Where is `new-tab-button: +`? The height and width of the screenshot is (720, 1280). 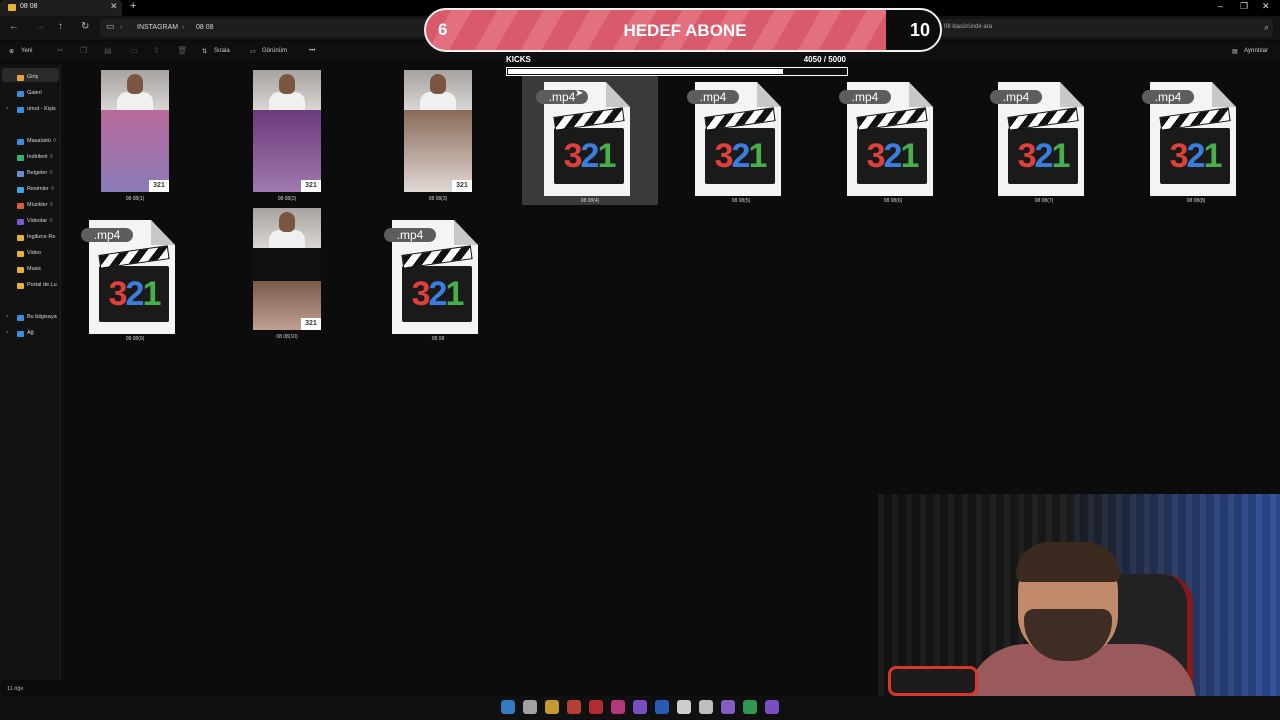
new-tab-button: + is located at coordinates (133, 6).